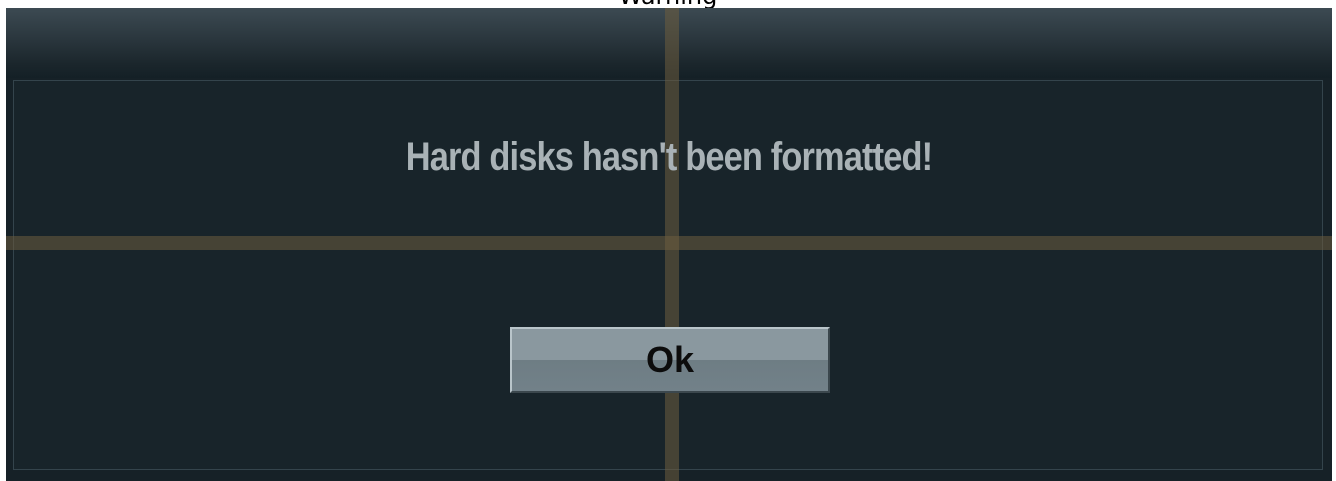 This screenshot has height=481, width=1336. What do you see at coordinates (669, 157) in the screenshot?
I see `dialog-message: Hard disks hasn't been formatted!` at bounding box center [669, 157].